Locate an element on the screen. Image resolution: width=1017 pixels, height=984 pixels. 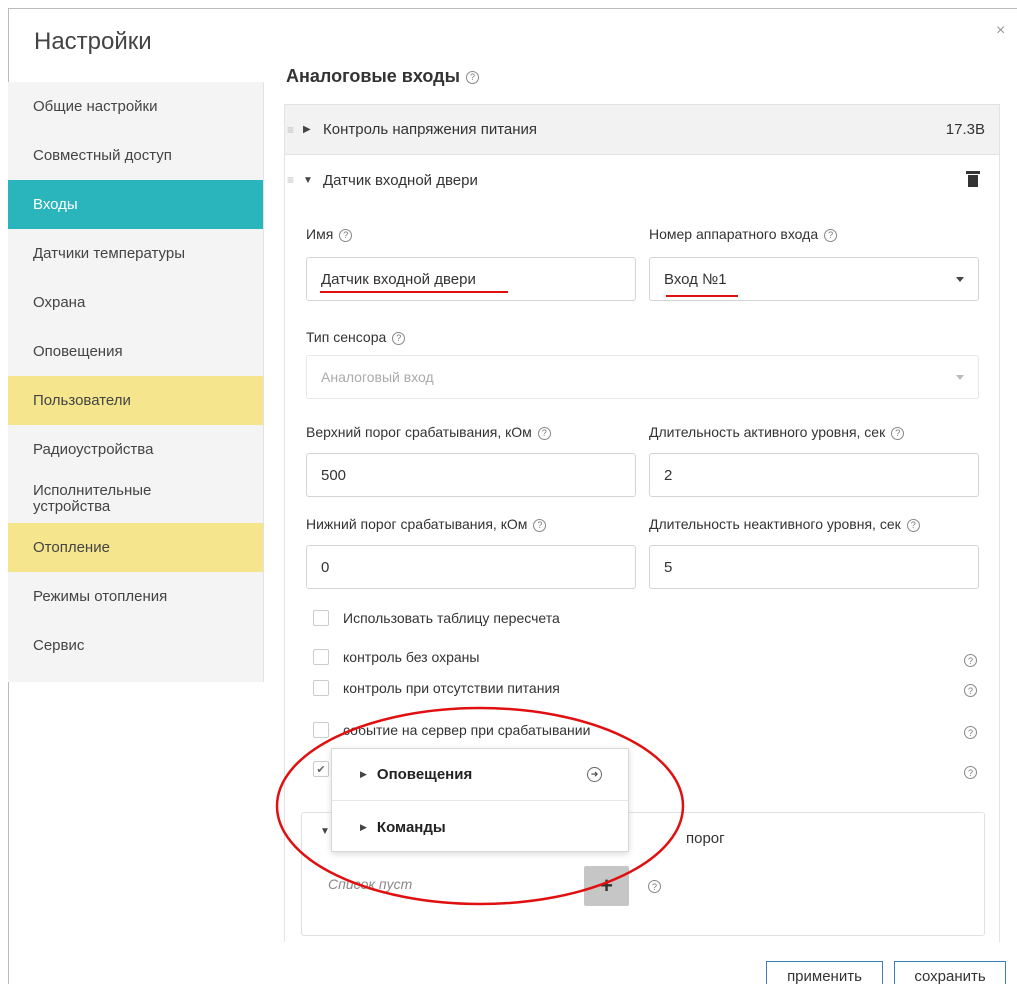
upper-threshold-label: Верхний порог срабатывания, кОм? is located at coordinates (428, 432).